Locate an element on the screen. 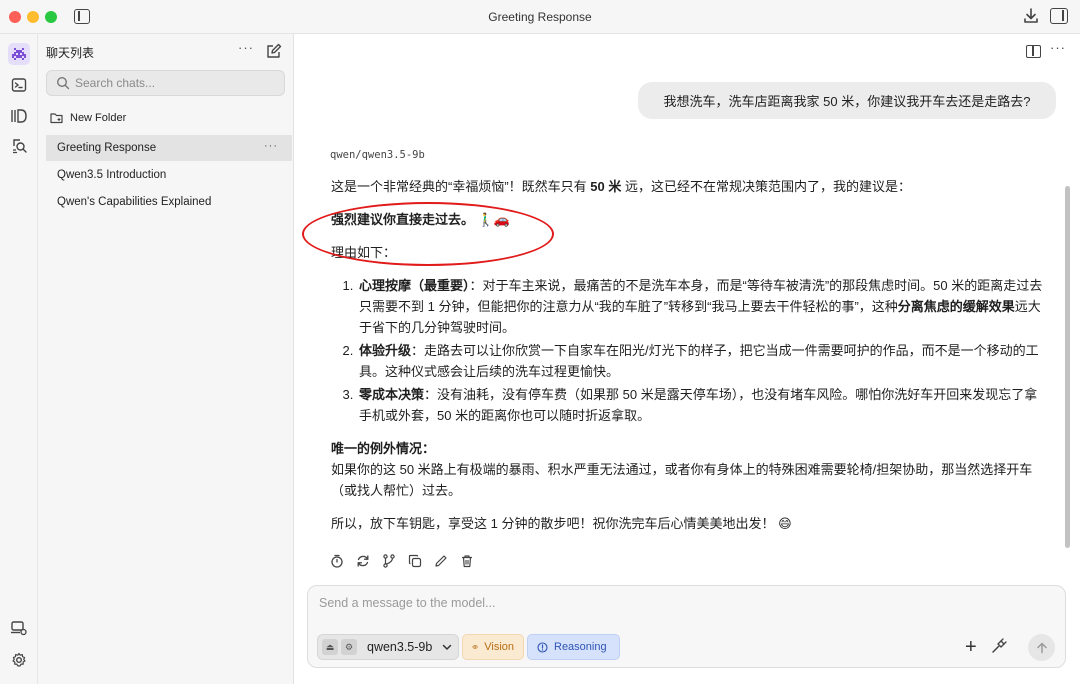 The image size is (1080, 684). copy-icon is located at coordinates (415, 561).